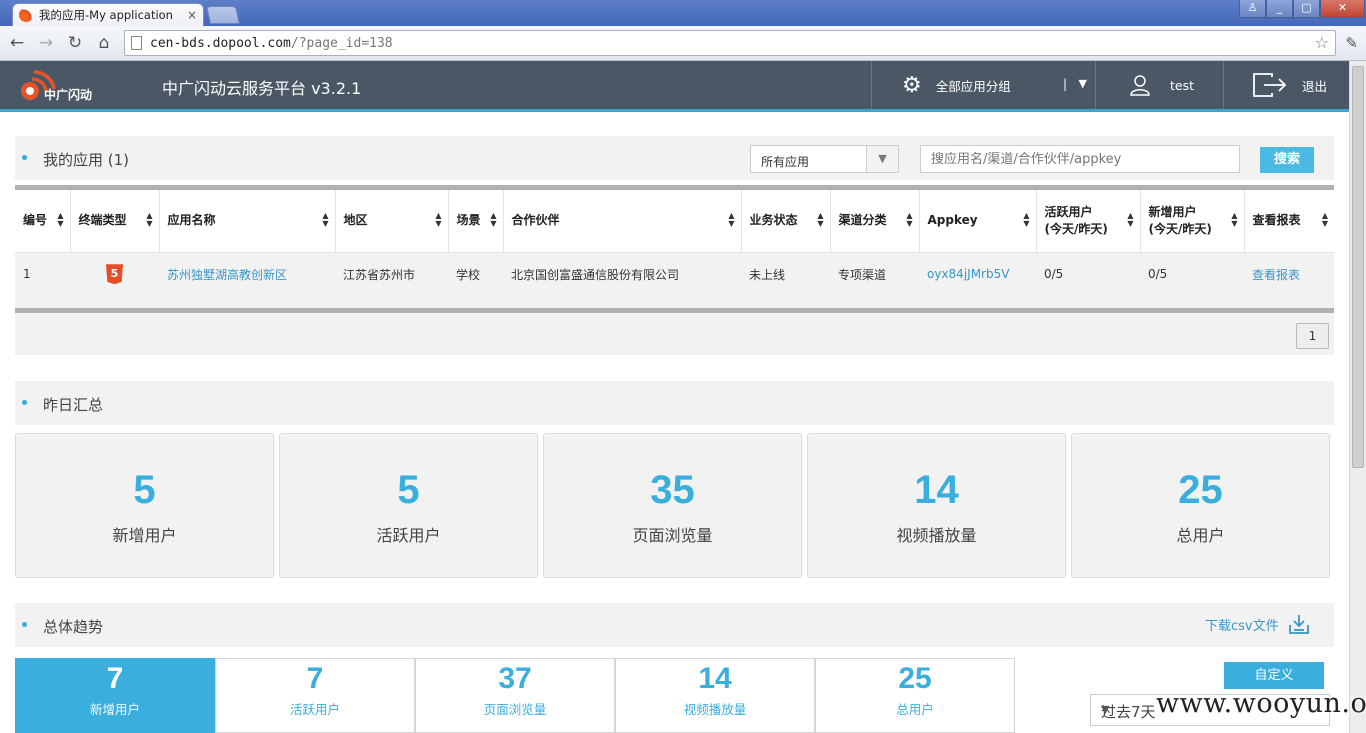  What do you see at coordinates (936, 490) in the screenshot?
I see `stat-value: 14` at bounding box center [936, 490].